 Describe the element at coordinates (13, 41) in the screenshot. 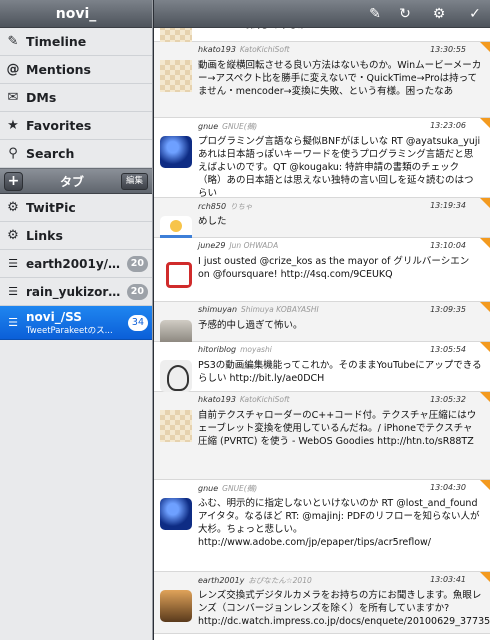

I see `pen-icon: ✎` at that location.